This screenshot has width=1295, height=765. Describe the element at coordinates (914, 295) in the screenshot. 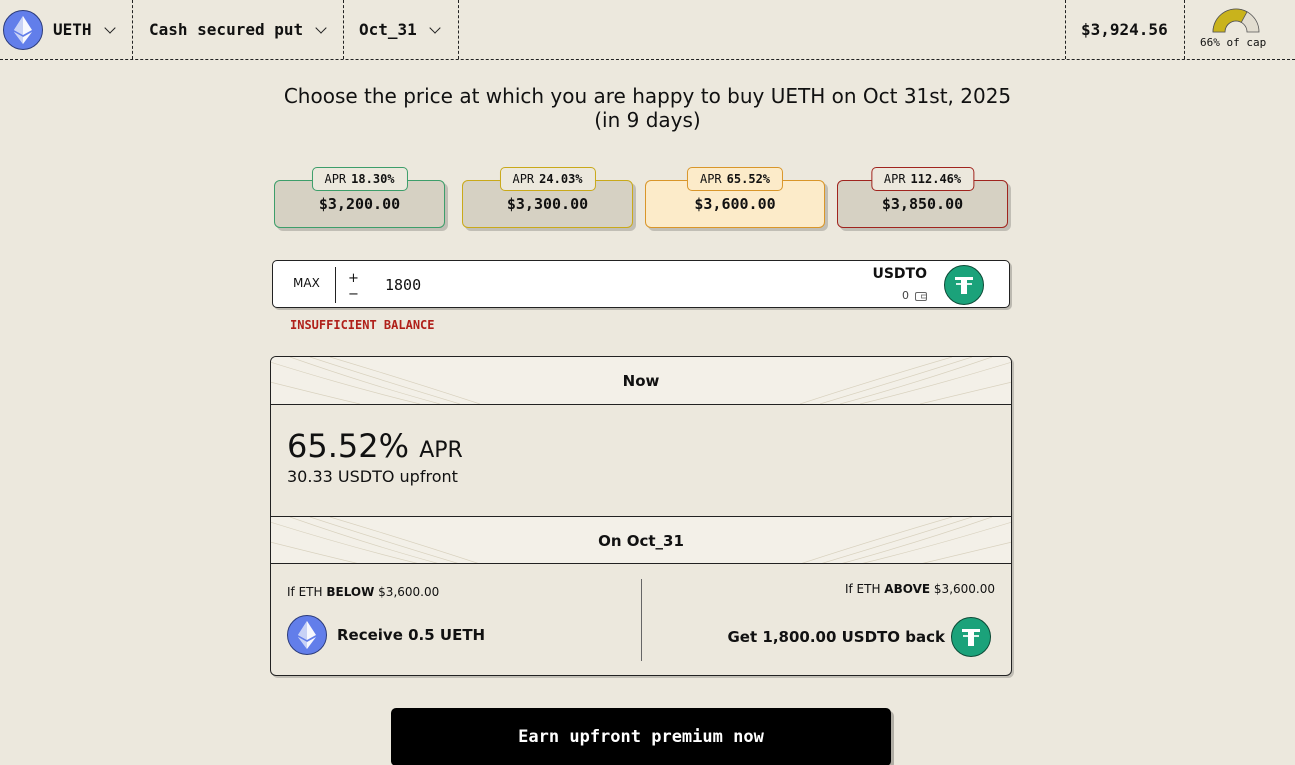

I see `balance-display: 0` at that location.